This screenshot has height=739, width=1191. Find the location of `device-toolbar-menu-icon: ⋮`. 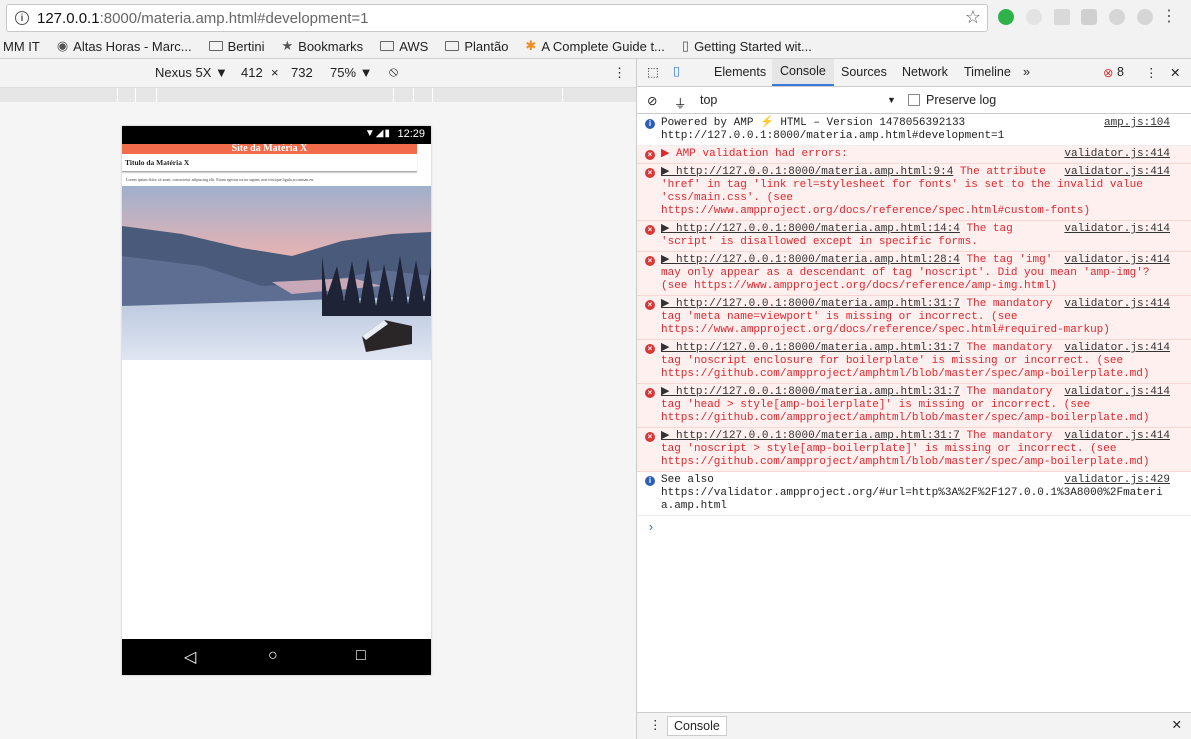

device-toolbar-menu-icon: ⋮ is located at coordinates (619, 73).